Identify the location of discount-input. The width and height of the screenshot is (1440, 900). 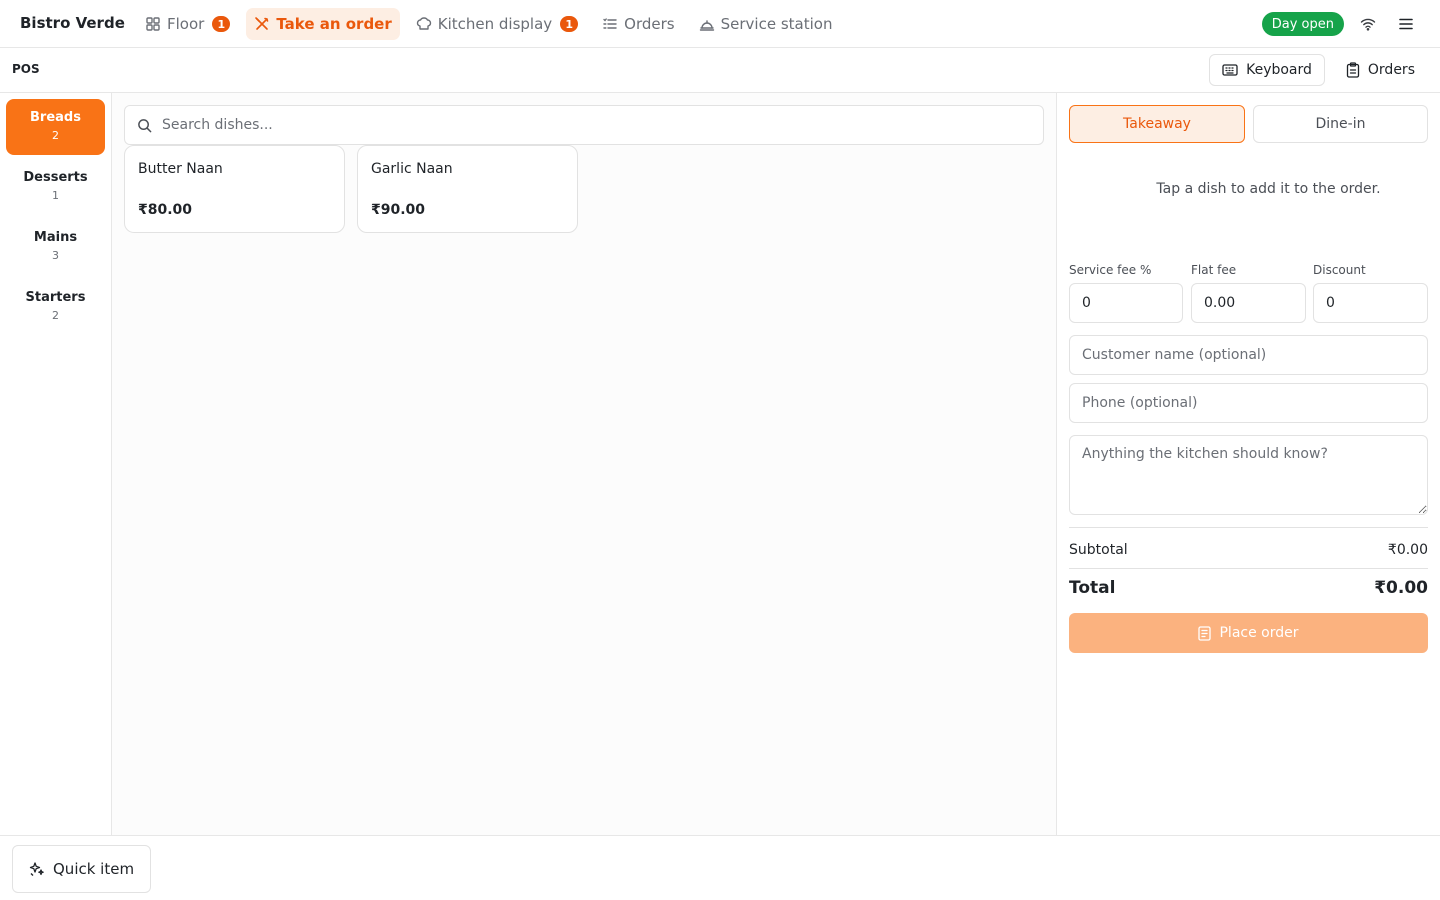
(1370, 303).